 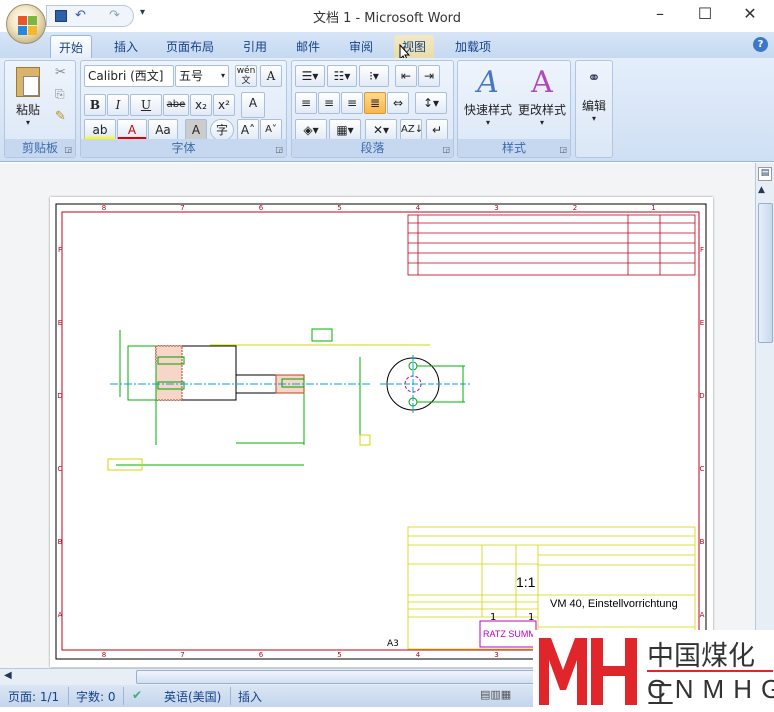 What do you see at coordinates (701, 396) in the screenshot?
I see `row-marker-right: D` at bounding box center [701, 396].